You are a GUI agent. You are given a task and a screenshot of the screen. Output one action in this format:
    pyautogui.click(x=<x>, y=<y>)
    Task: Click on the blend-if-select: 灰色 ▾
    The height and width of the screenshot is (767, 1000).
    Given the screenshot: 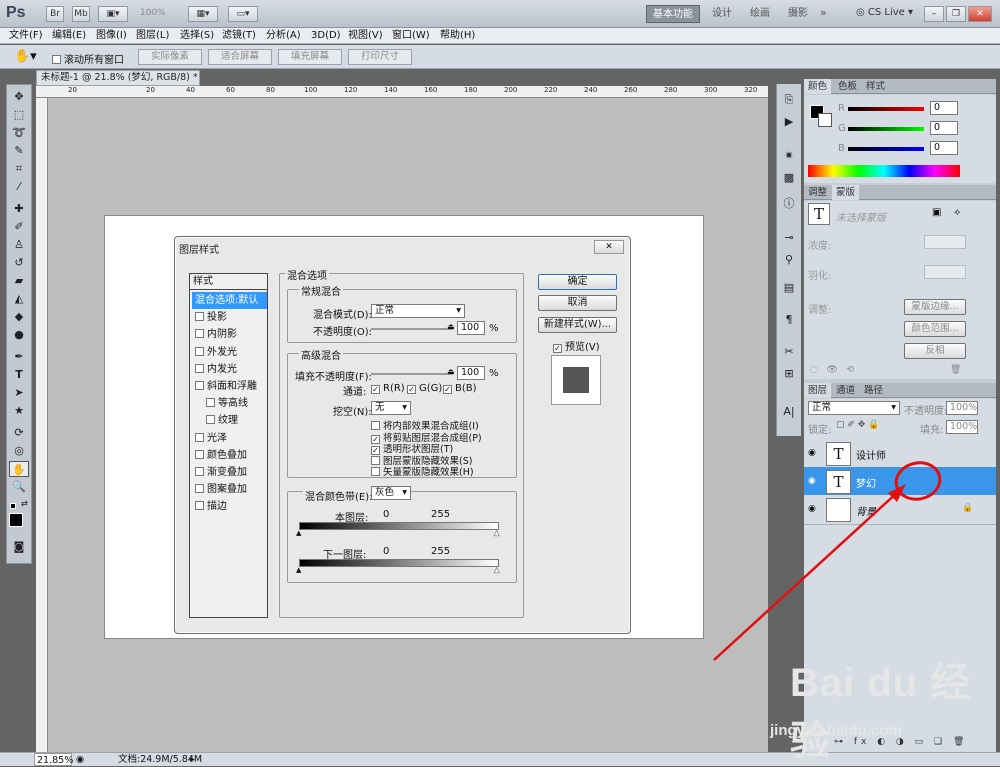 What is the action you would take?
    pyautogui.click(x=391, y=493)
    